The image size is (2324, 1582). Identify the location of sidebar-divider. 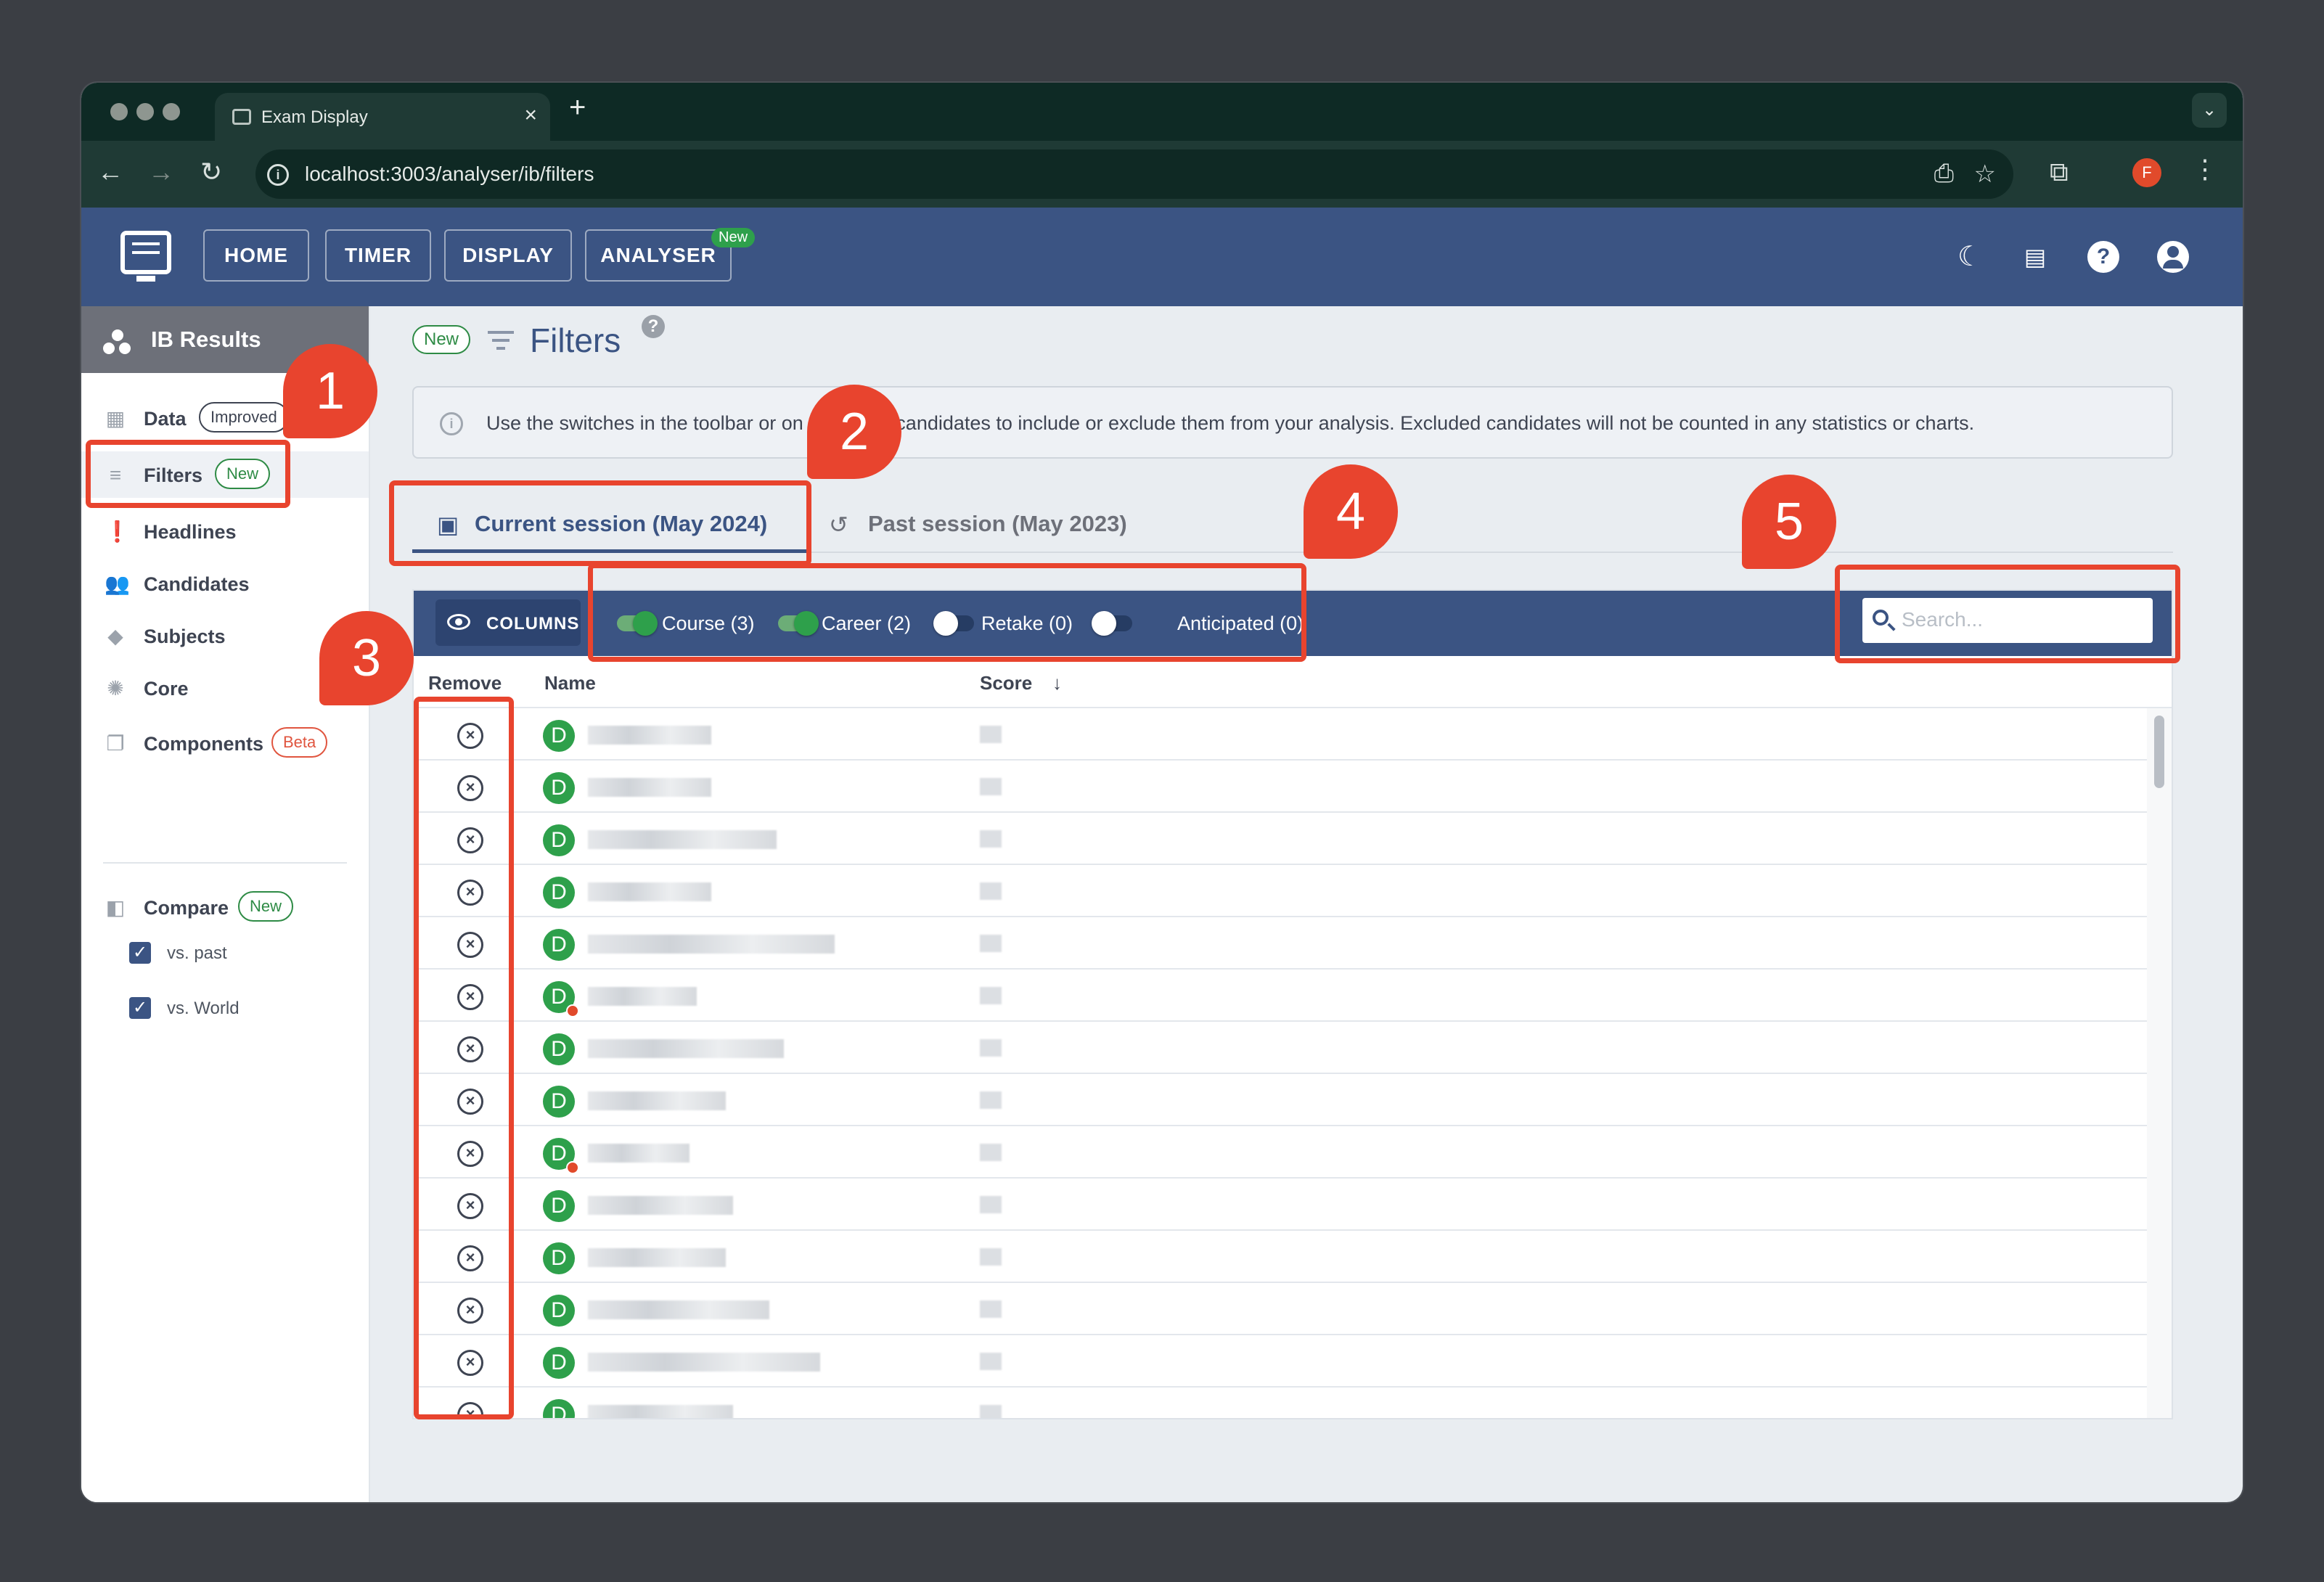
(225, 863).